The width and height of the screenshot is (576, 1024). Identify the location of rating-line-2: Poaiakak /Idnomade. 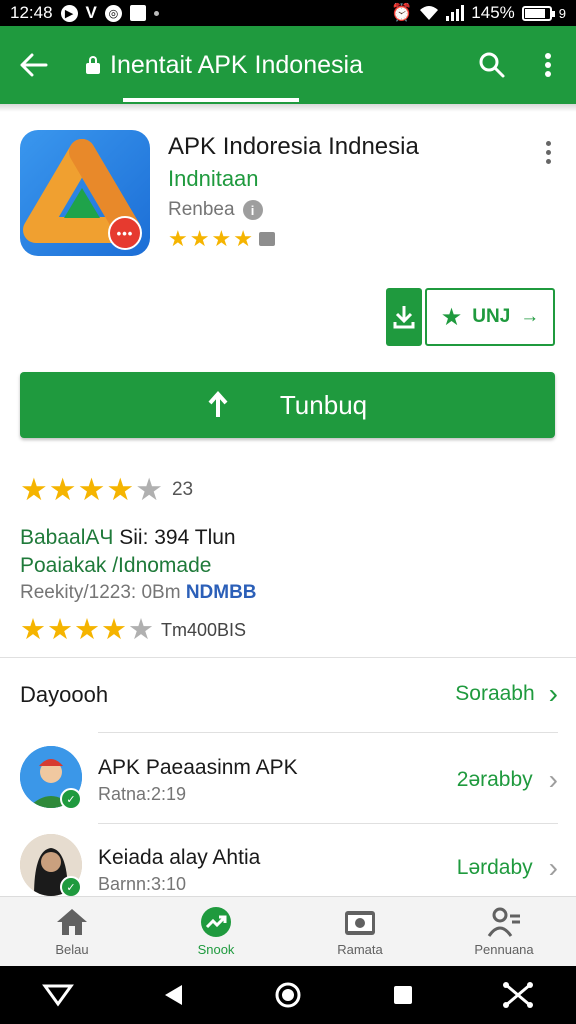
(116, 565).